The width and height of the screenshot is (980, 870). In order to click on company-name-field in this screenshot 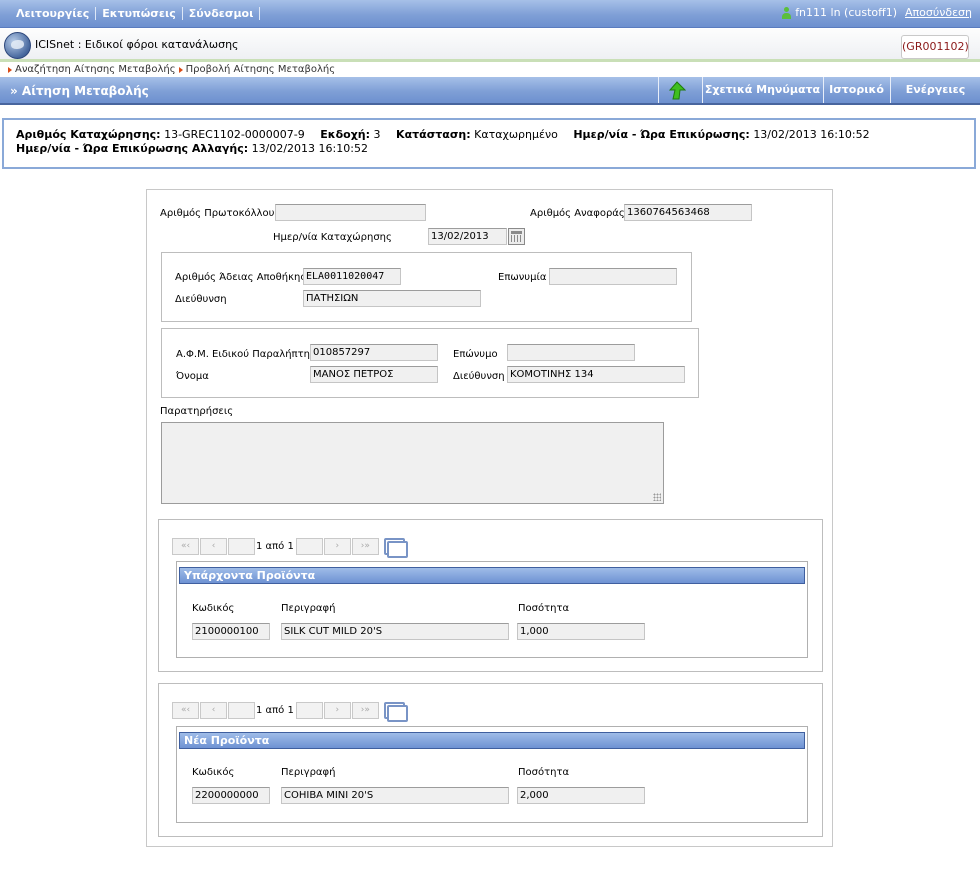, I will do `click(613, 276)`.